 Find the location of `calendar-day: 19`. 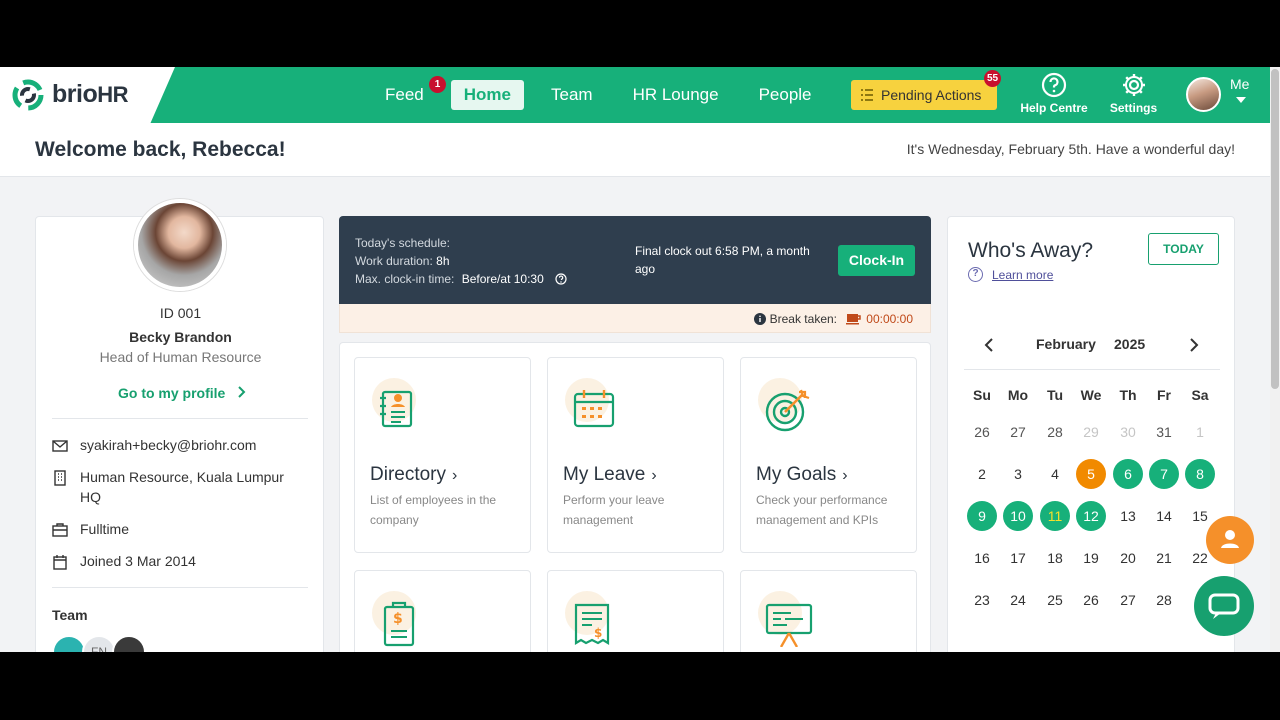

calendar-day: 19 is located at coordinates (1091, 558).